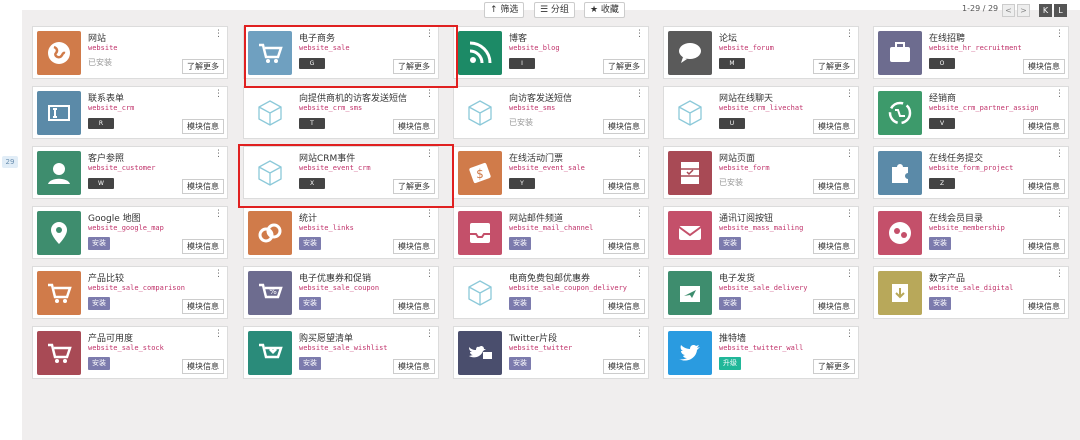 The height and width of the screenshot is (440, 1080). What do you see at coordinates (971, 112) in the screenshot?
I see `app-card: ⋮ 经销商 website_crm_partner_assign V 模块信息` at bounding box center [971, 112].